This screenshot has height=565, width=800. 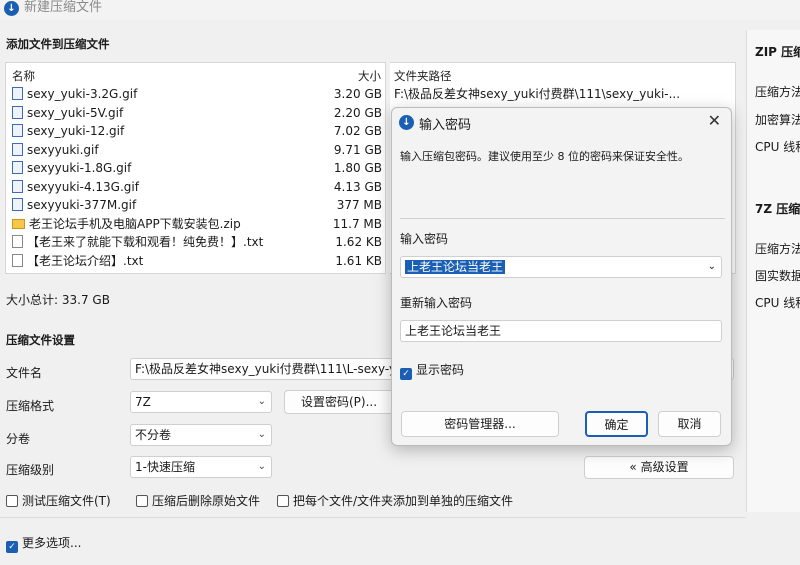 I want to click on confirm-password-input: 上老王论坛当老王, so click(x=561, y=331).